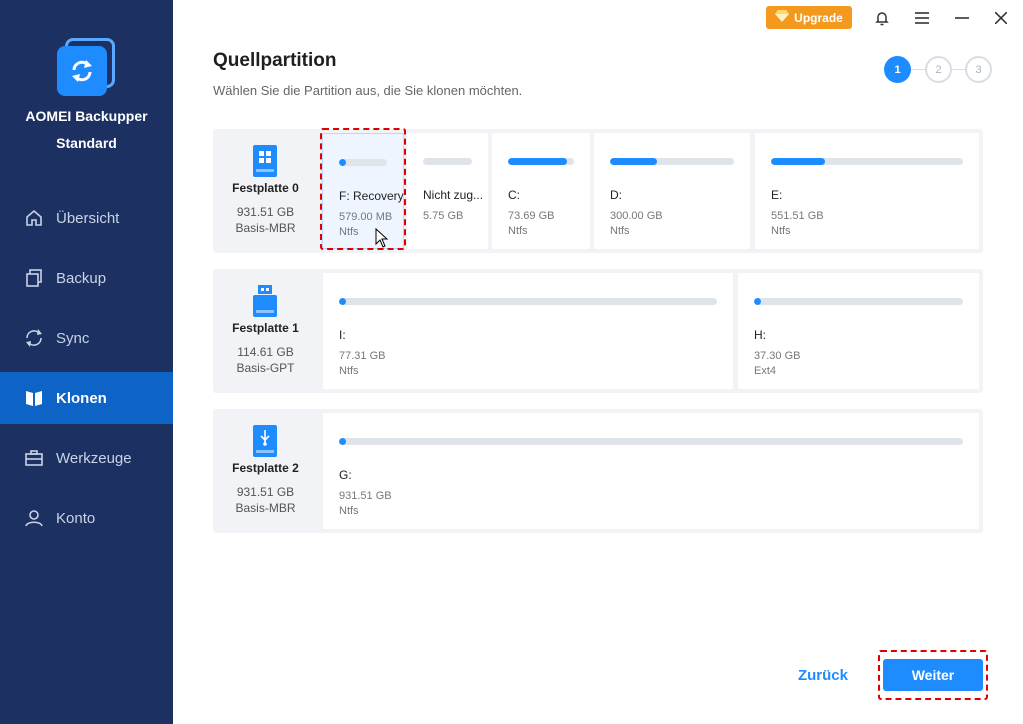 This screenshot has height=724, width=1023. I want to click on minimize-icon, so click(962, 18).